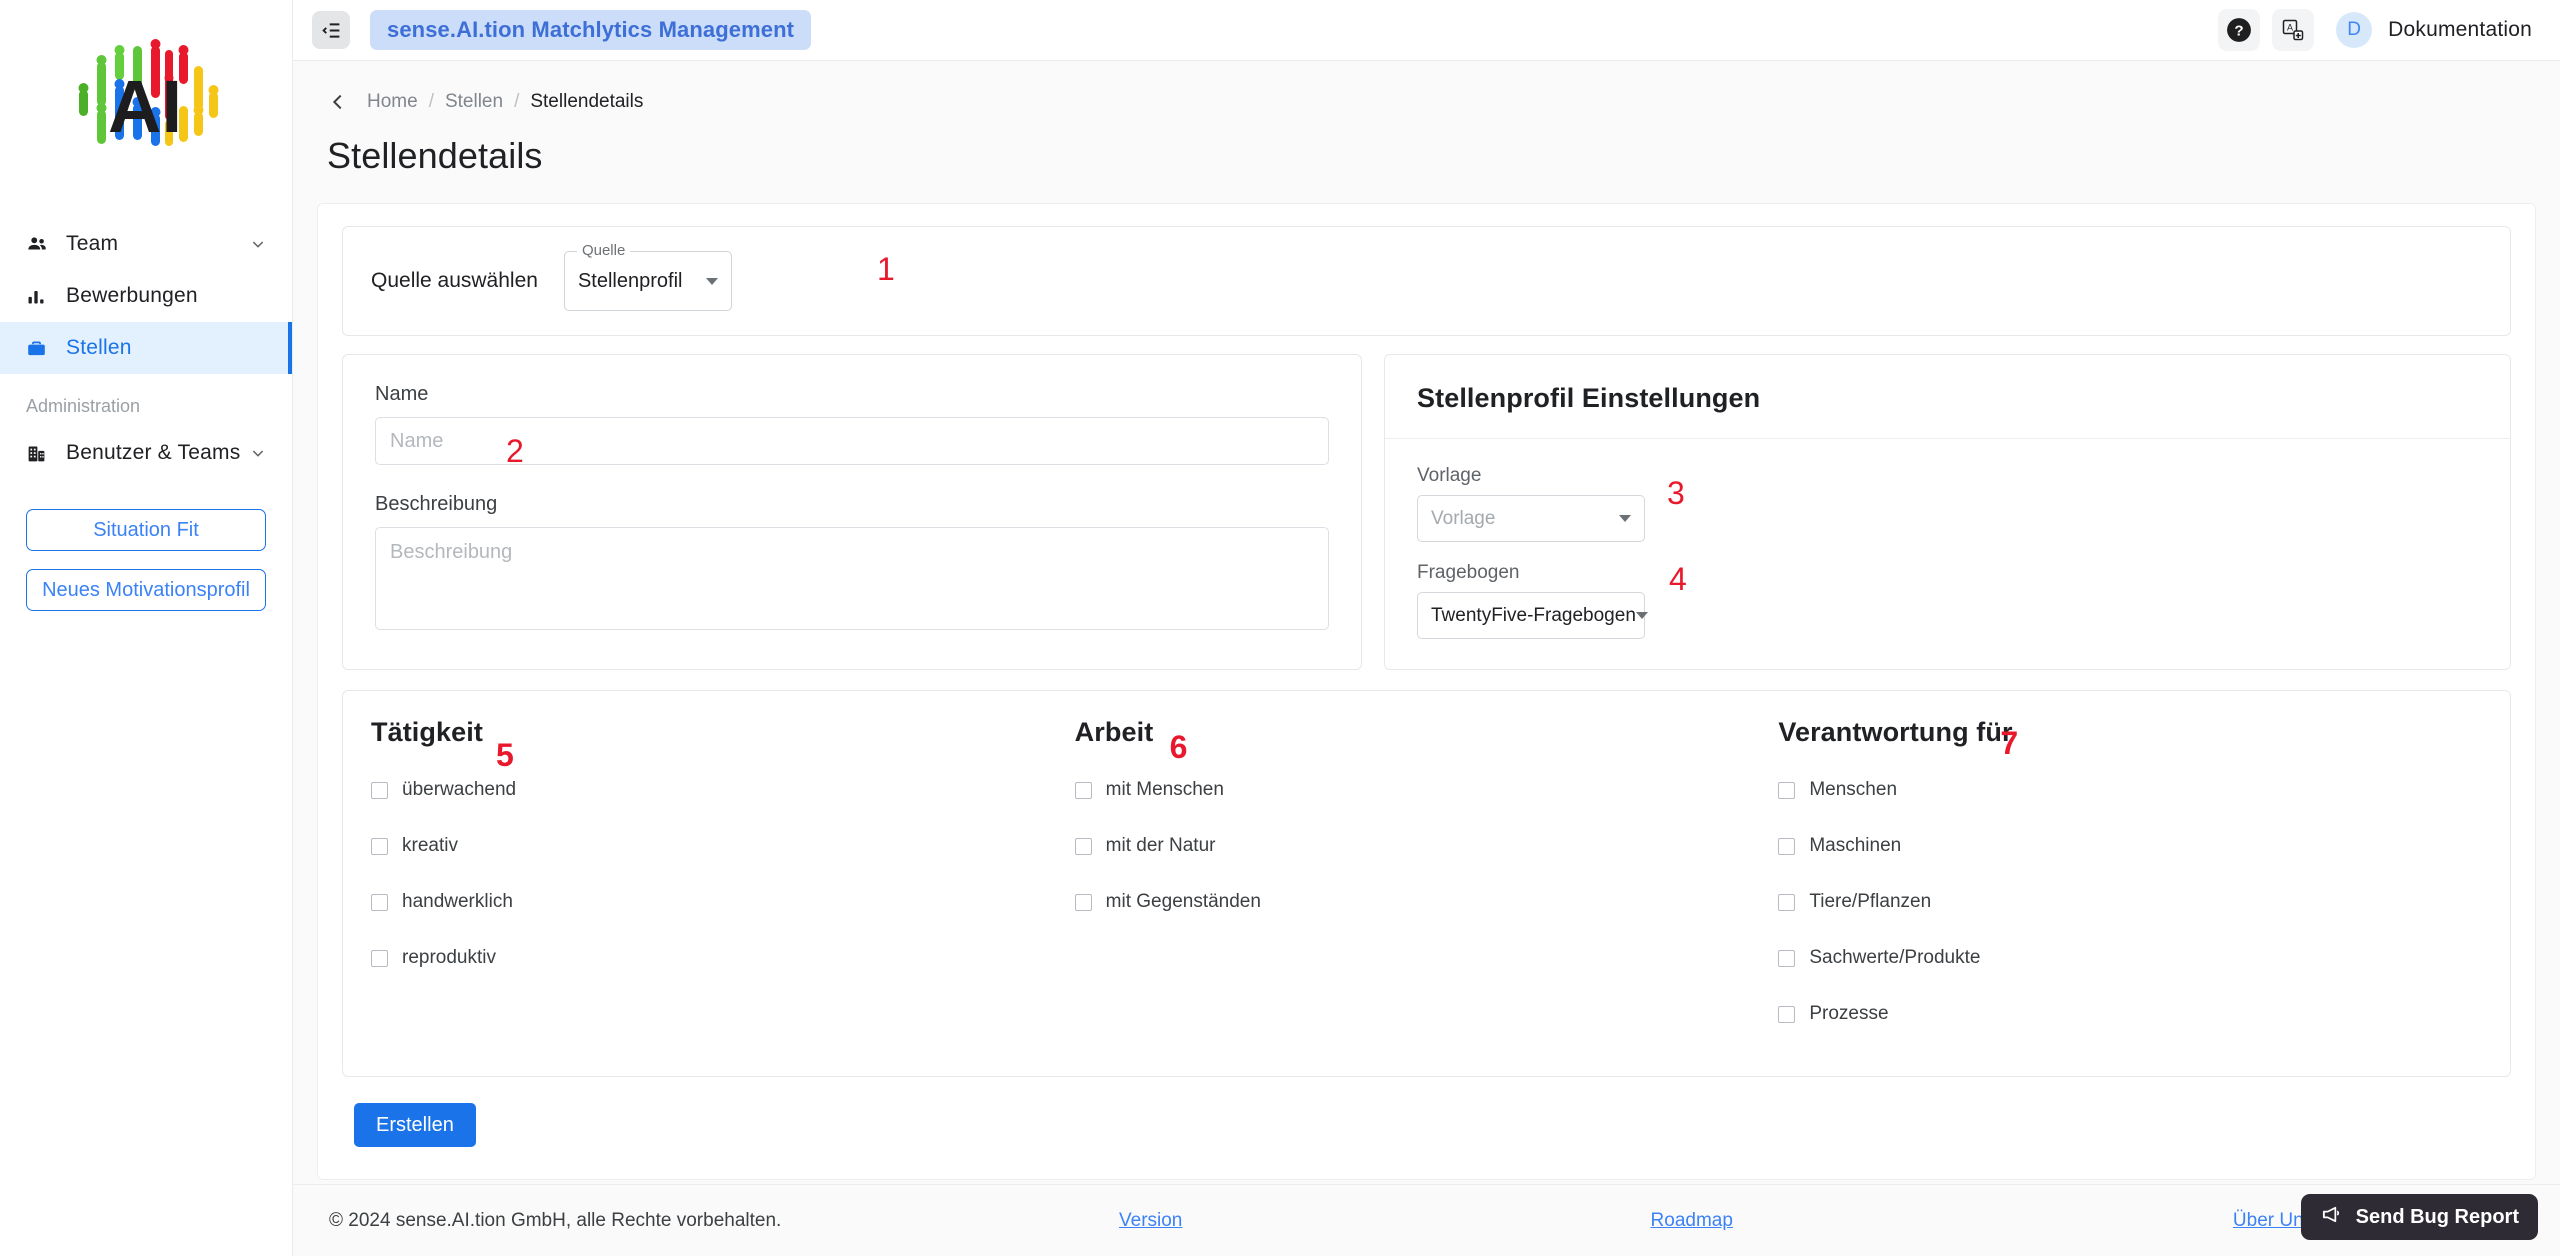  I want to click on quelle-select: Quelle Stellenprofil, so click(647, 276).